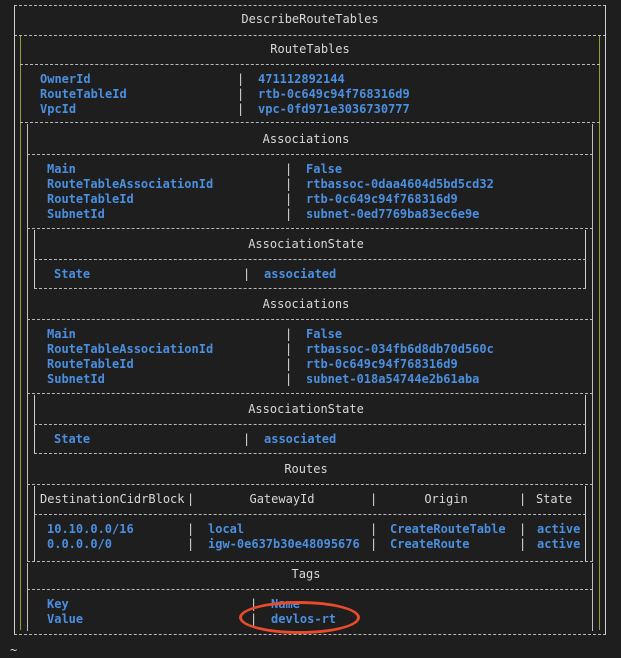  Describe the element at coordinates (310, 5) in the screenshot. I see `top-border` at that location.